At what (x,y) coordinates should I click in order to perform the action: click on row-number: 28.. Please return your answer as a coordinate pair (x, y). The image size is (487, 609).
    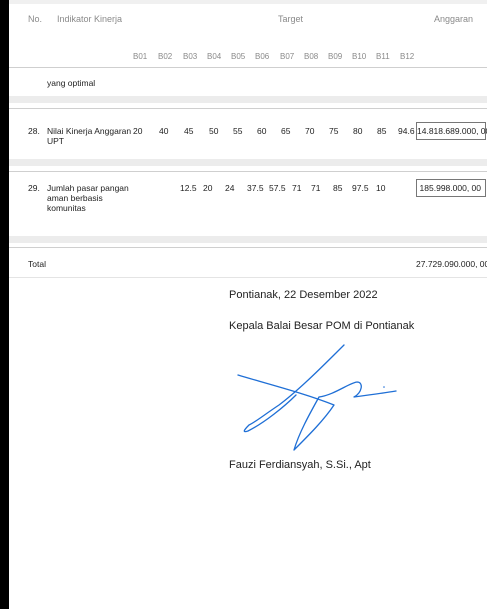
    Looking at the image, I should click on (34, 131).